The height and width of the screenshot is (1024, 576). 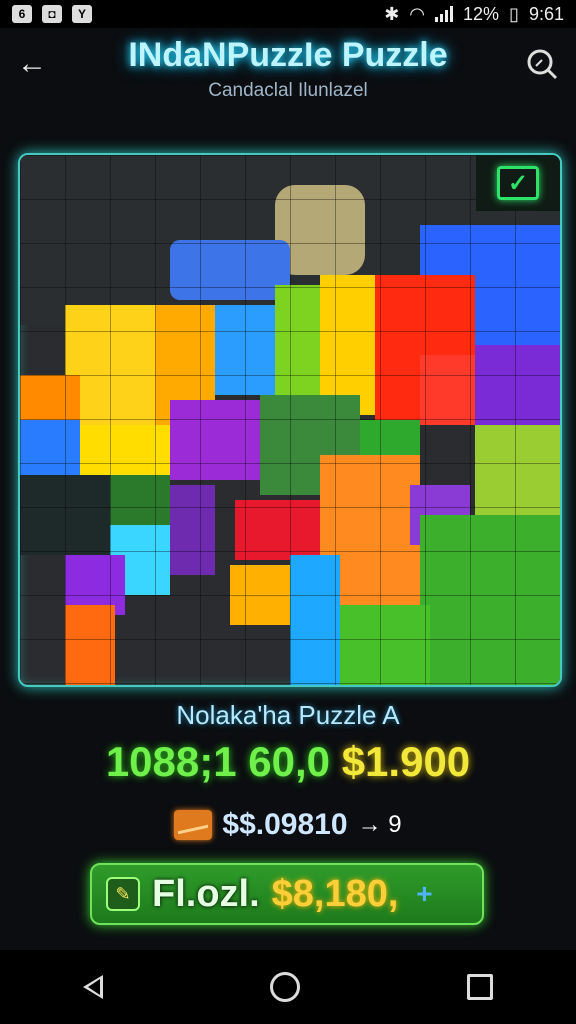 What do you see at coordinates (542, 64) in the screenshot?
I see `search-icon` at bounding box center [542, 64].